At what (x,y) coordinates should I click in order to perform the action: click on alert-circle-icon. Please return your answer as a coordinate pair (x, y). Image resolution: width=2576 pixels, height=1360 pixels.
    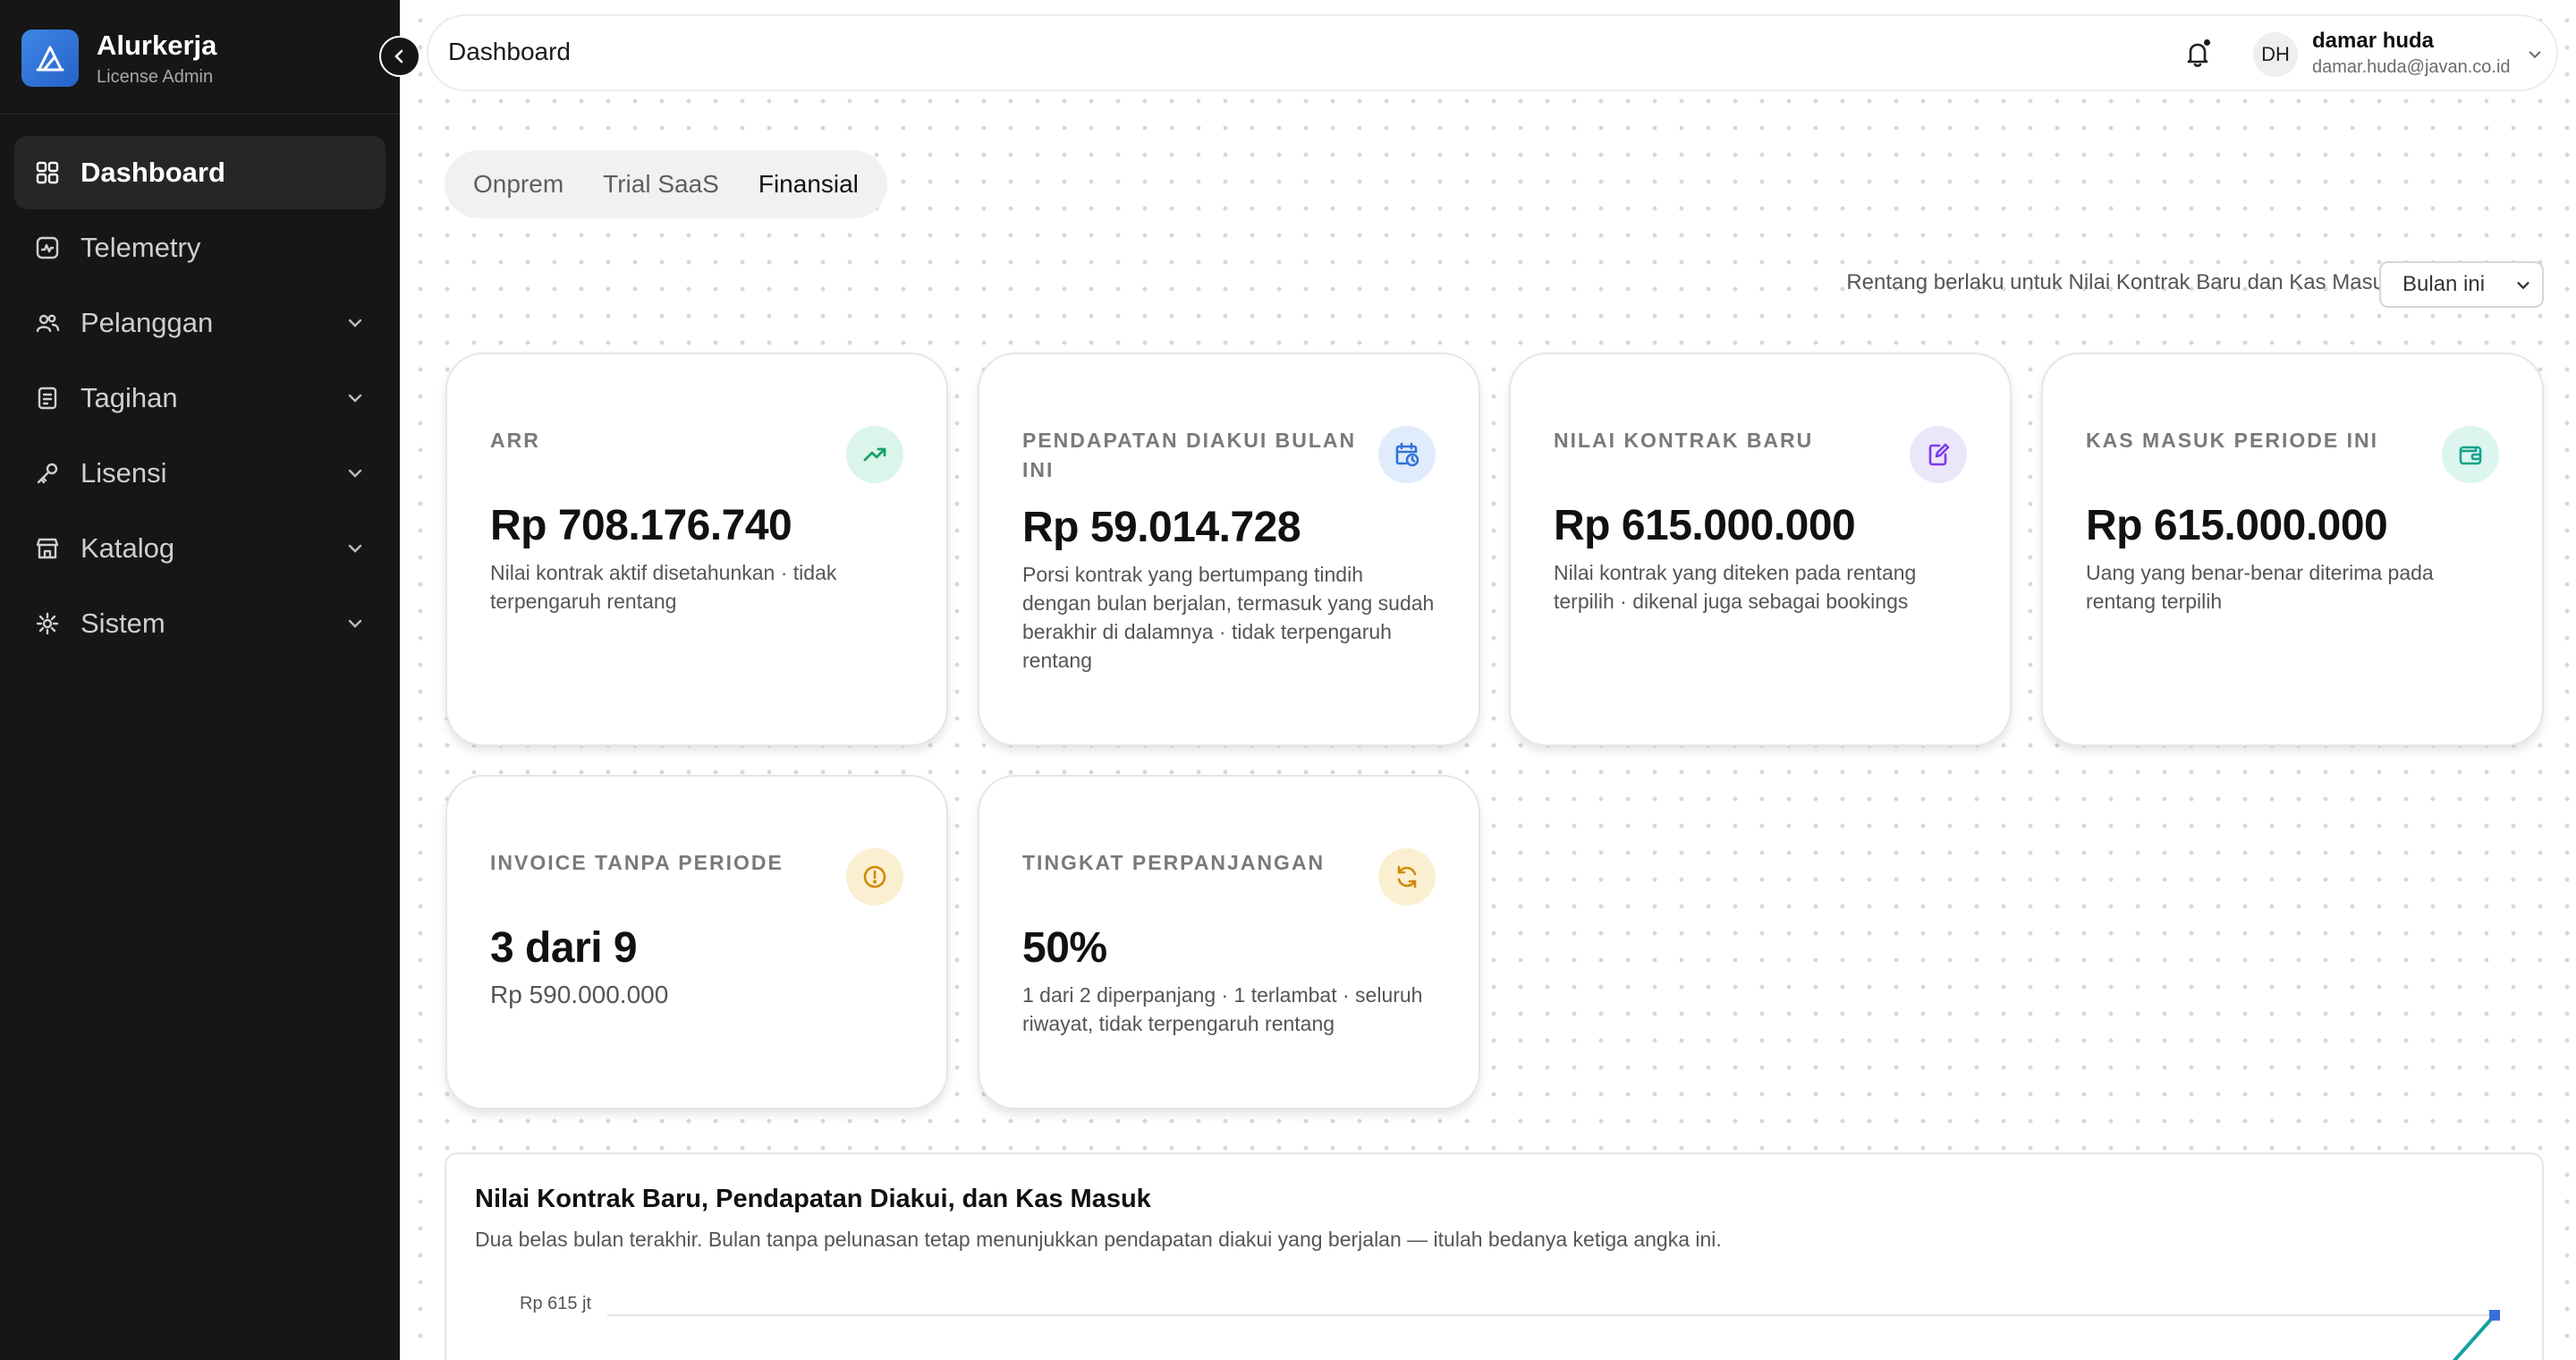
    Looking at the image, I should click on (874, 876).